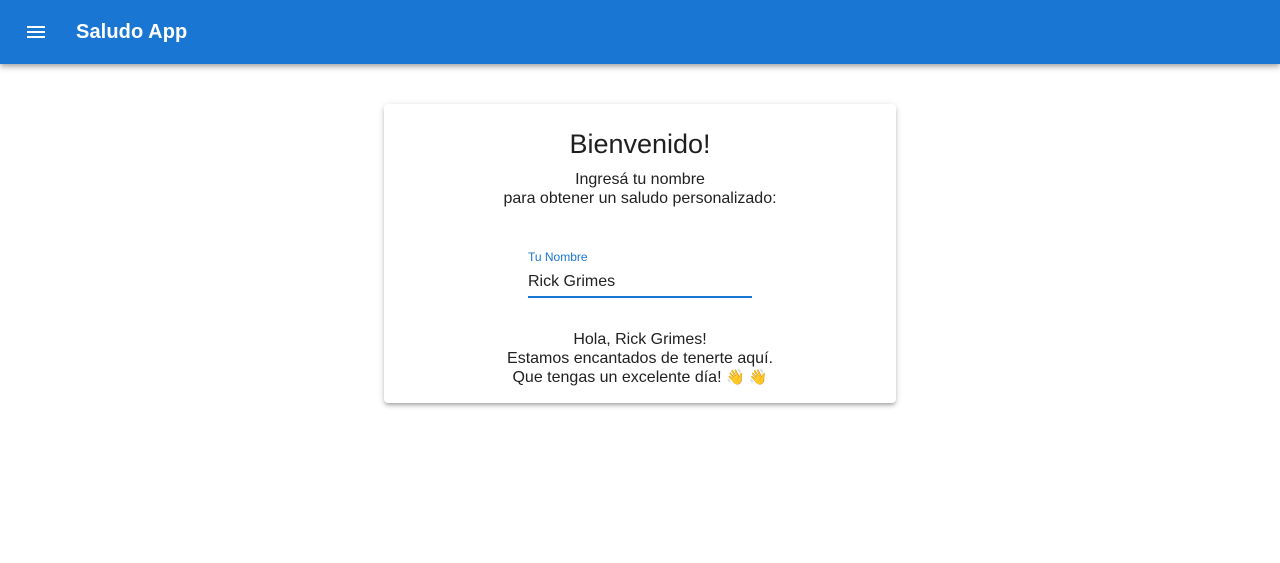 This screenshot has height=563, width=1280. I want to click on menu-button, so click(36, 32).